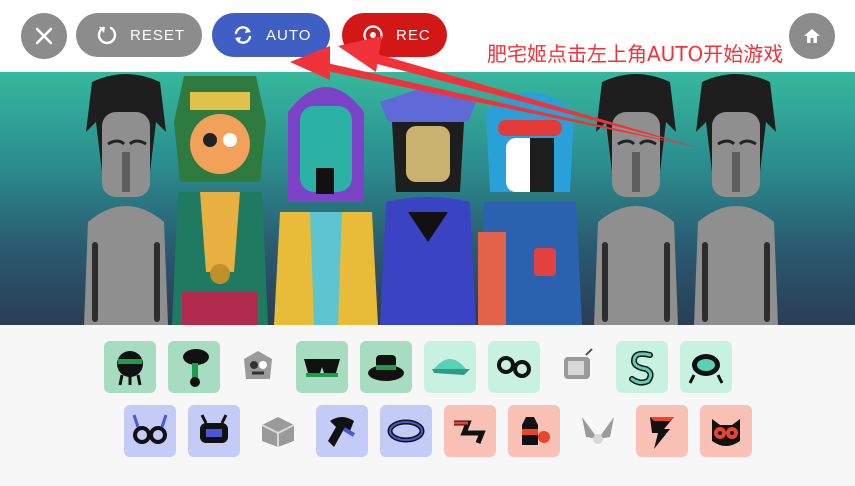 Image resolution: width=855 pixels, height=486 pixels. I want to click on zigzag-icon, so click(470, 432).